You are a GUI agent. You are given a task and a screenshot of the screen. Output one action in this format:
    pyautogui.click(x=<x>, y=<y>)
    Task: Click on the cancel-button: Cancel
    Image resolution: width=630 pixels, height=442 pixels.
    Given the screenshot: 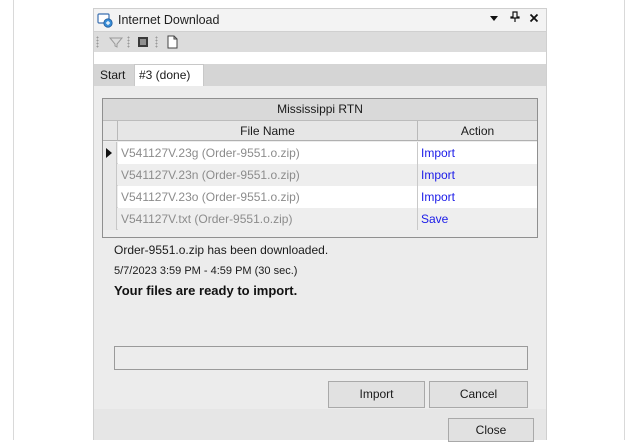 What is the action you would take?
    pyautogui.click(x=478, y=394)
    